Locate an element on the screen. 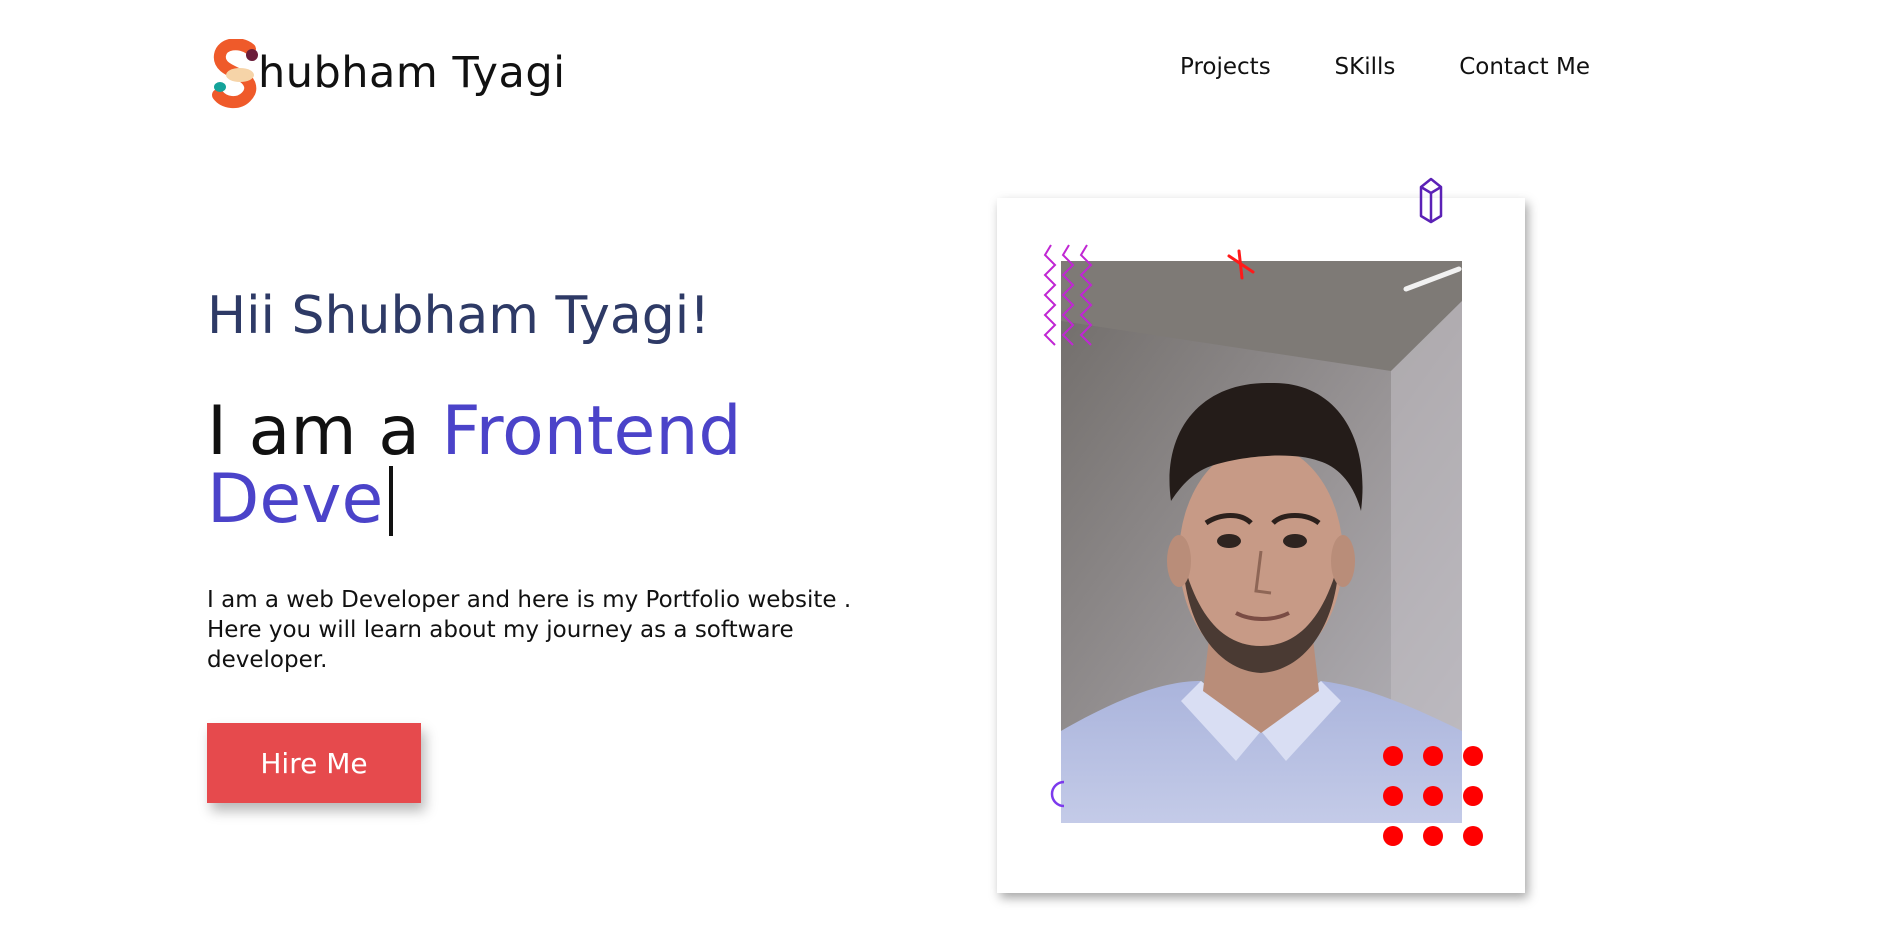 The image size is (1879, 947). logo-text: hubham Tyagi is located at coordinates (412, 73).